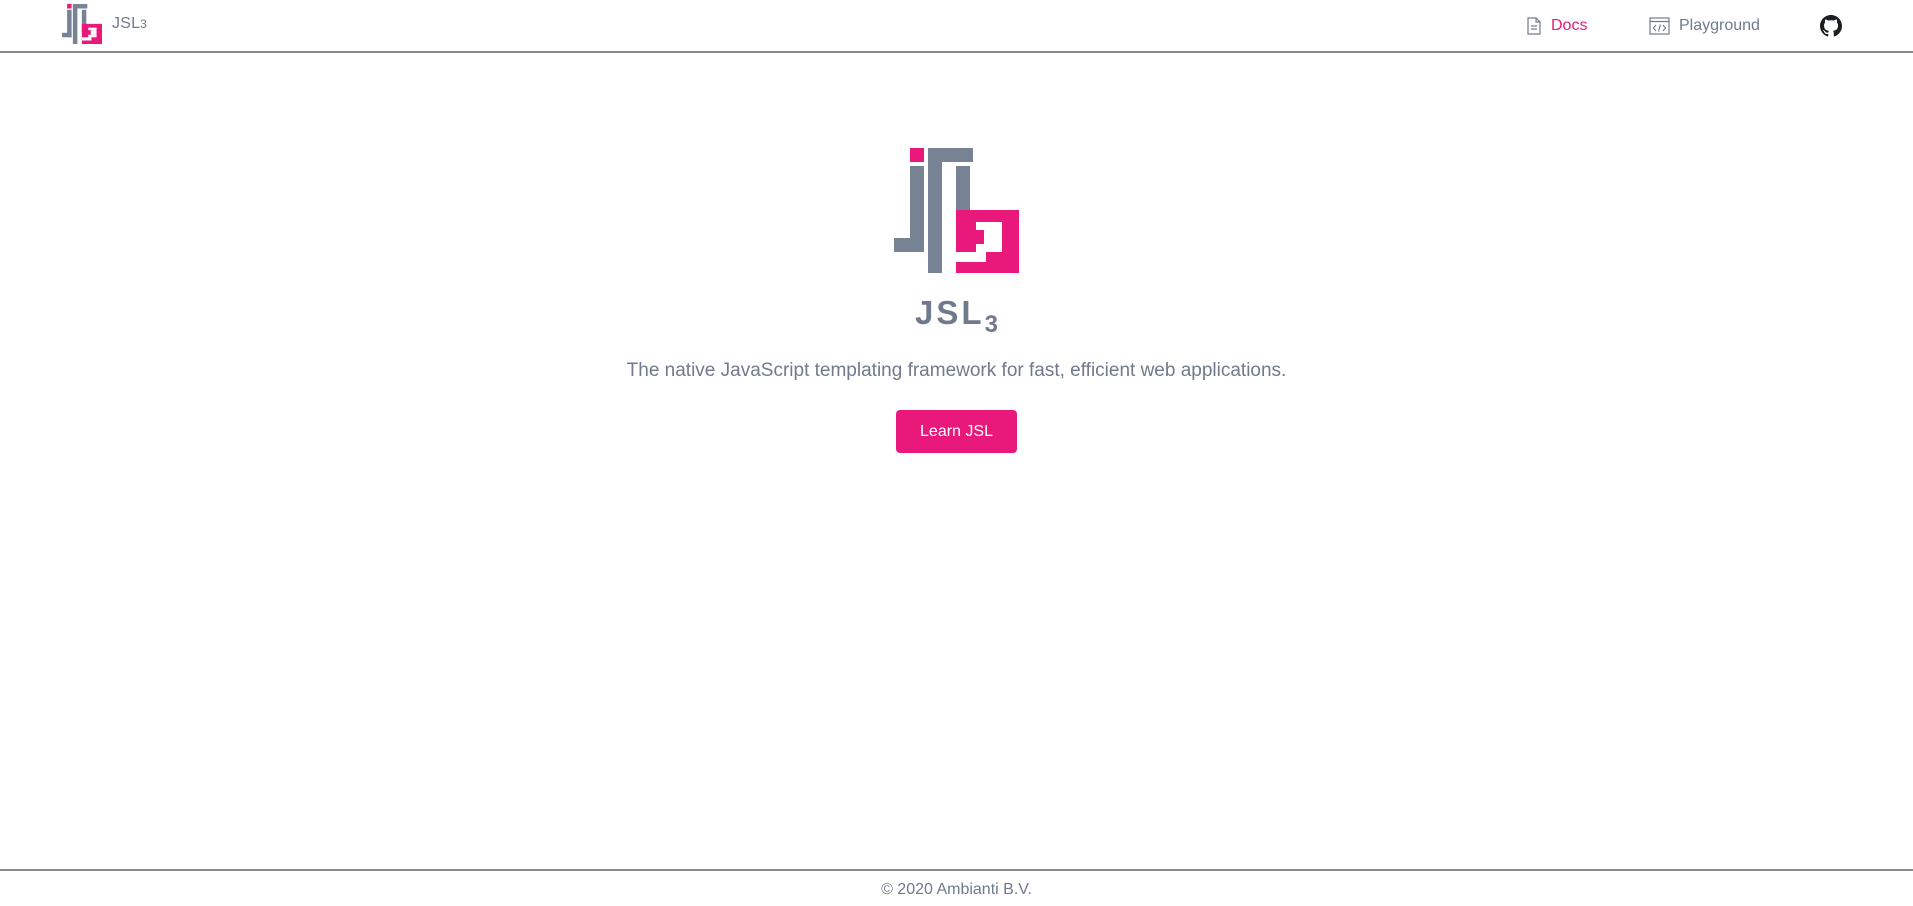 This screenshot has width=1913, height=906. What do you see at coordinates (956, 26) in the screenshot?
I see `top-nav-bar: JSL3 Docs Playground` at bounding box center [956, 26].